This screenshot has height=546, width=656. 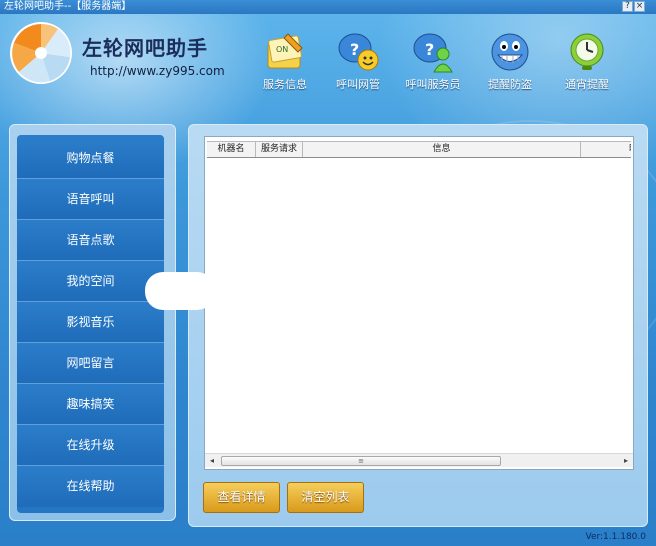 What do you see at coordinates (626, 461) in the screenshot?
I see `scroll-right-icon: ▸` at bounding box center [626, 461].